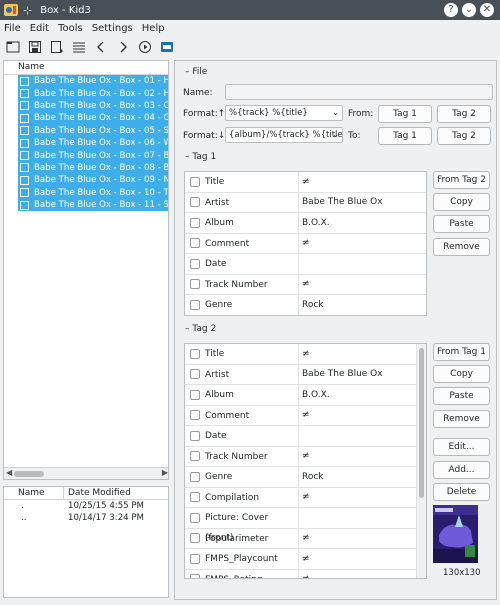 The height and width of the screenshot is (605, 500). Describe the element at coordinates (461, 247) in the screenshot. I see `tag1-remove-button: Remove` at that location.